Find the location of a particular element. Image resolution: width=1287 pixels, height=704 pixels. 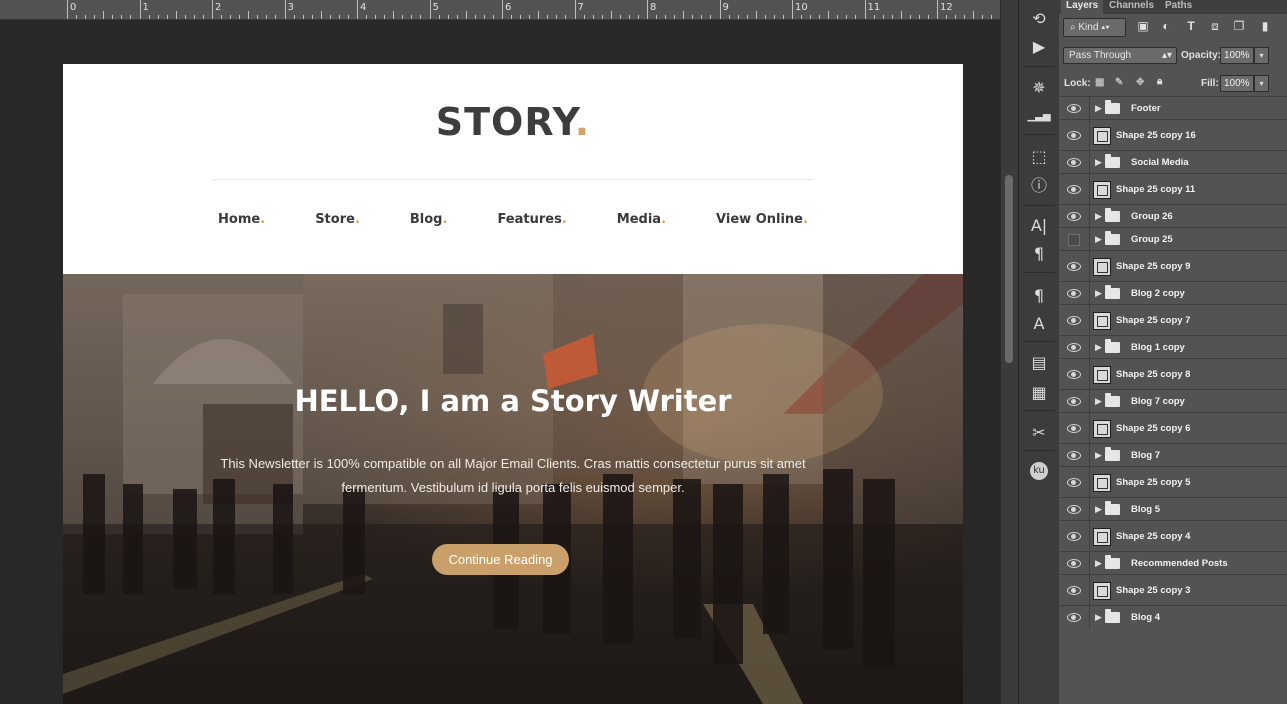

tab-layers: Layers is located at coordinates (1082, 7).